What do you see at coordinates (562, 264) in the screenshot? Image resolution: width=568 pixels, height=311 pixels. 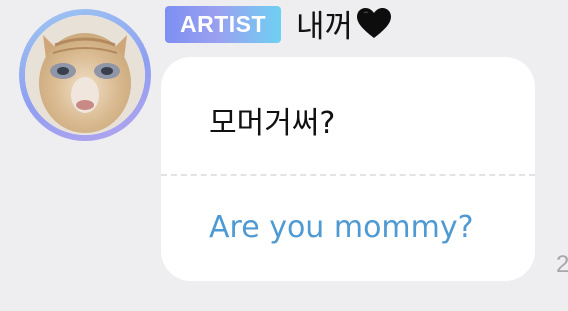 I see `message-timestamp: 2` at bounding box center [562, 264].